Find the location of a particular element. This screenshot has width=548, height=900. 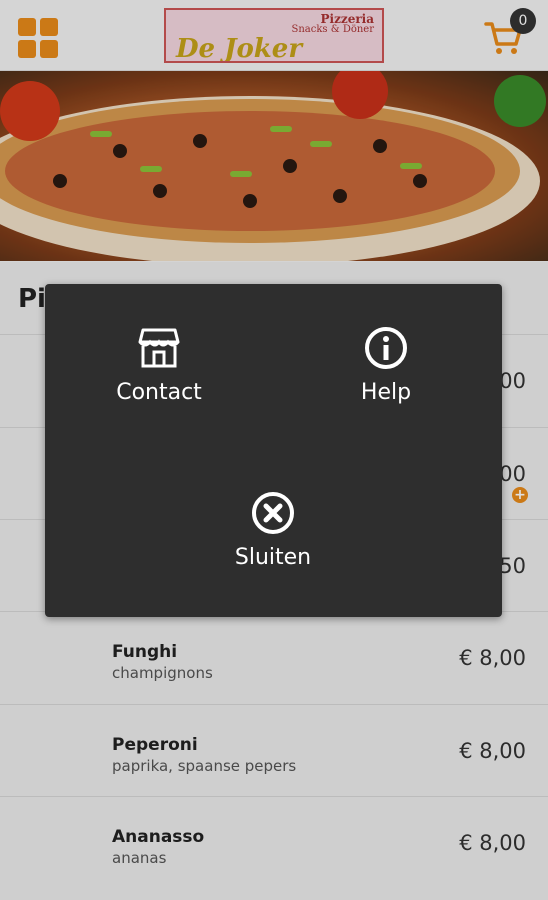

help-button: Help is located at coordinates (386, 365).